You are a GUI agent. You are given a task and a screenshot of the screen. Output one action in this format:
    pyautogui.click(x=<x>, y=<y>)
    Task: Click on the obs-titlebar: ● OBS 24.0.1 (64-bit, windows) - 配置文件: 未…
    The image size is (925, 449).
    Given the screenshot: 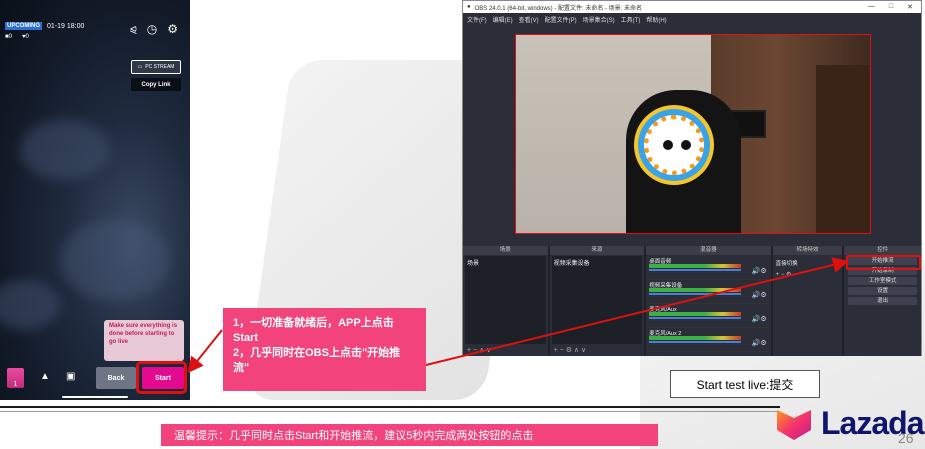 What is the action you would take?
    pyautogui.click(x=692, y=7)
    